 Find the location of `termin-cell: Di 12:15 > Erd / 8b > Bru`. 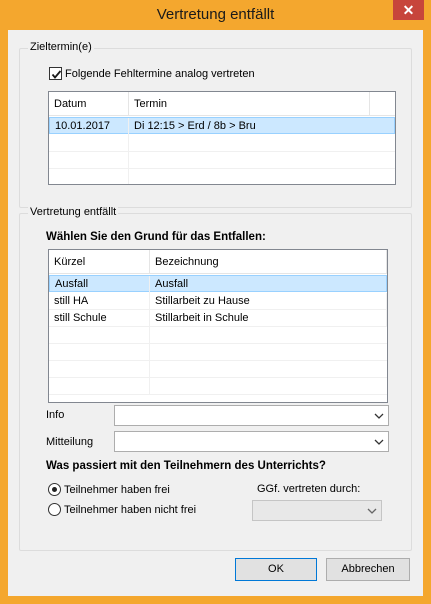

termin-cell: Di 12:15 > Erd / 8b > Bru is located at coordinates (195, 126).